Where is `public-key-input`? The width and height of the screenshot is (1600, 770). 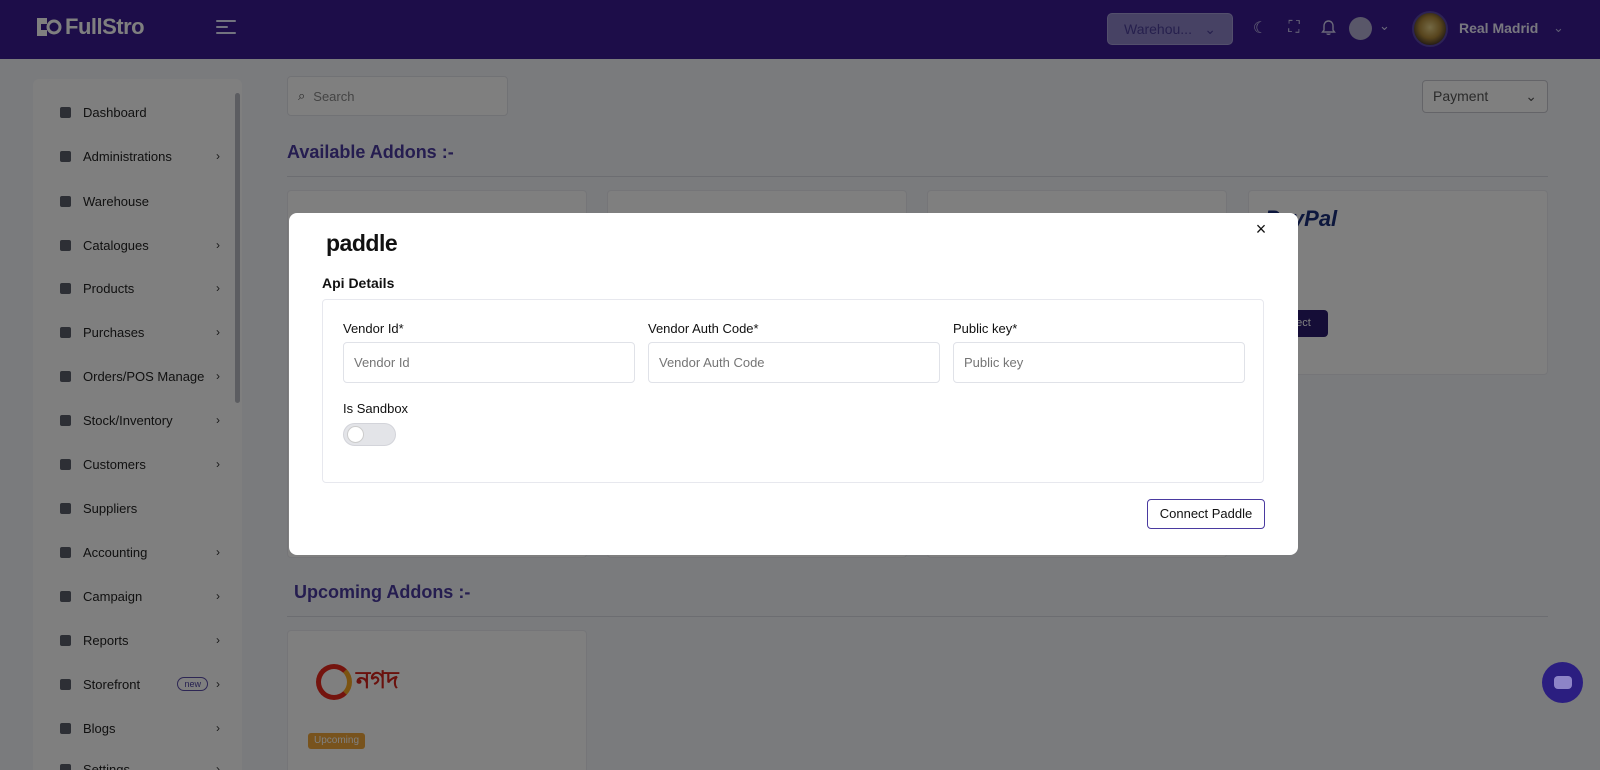
public-key-input is located at coordinates (1099, 362).